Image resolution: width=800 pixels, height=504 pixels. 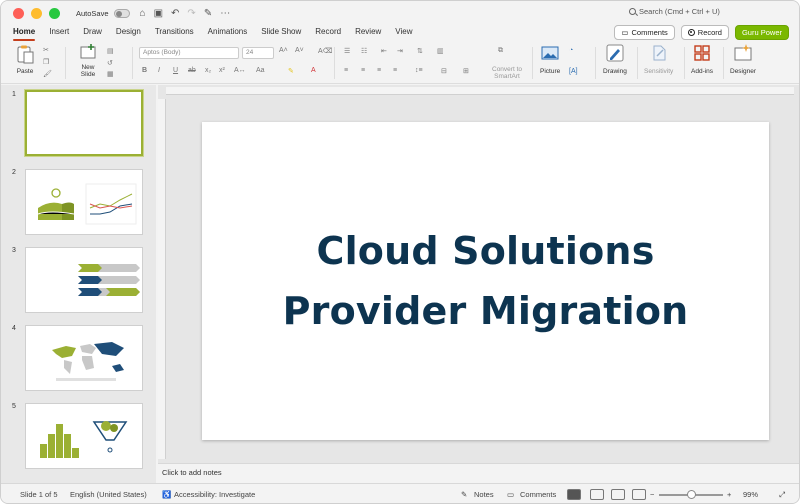 I want to click on slide-sorter-button, so click(x=597, y=494).